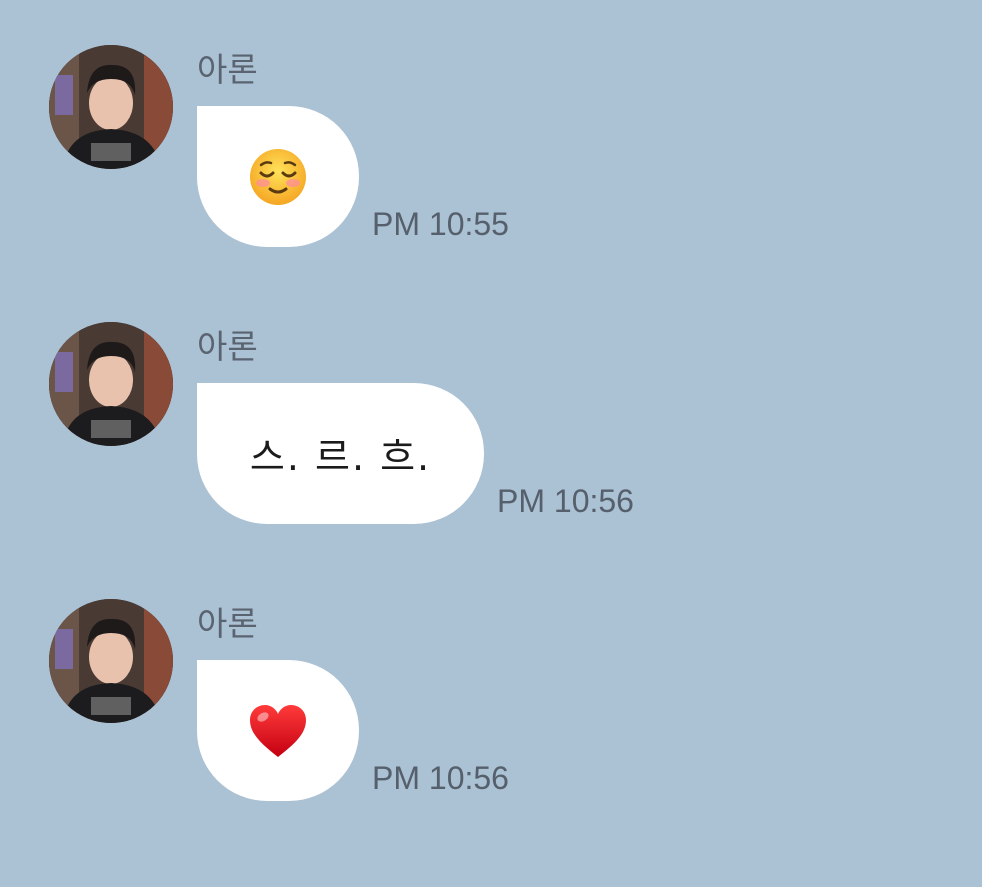 This screenshot has height=887, width=982. What do you see at coordinates (440, 224) in the screenshot?
I see `message-timestamp: PM 10:55` at bounding box center [440, 224].